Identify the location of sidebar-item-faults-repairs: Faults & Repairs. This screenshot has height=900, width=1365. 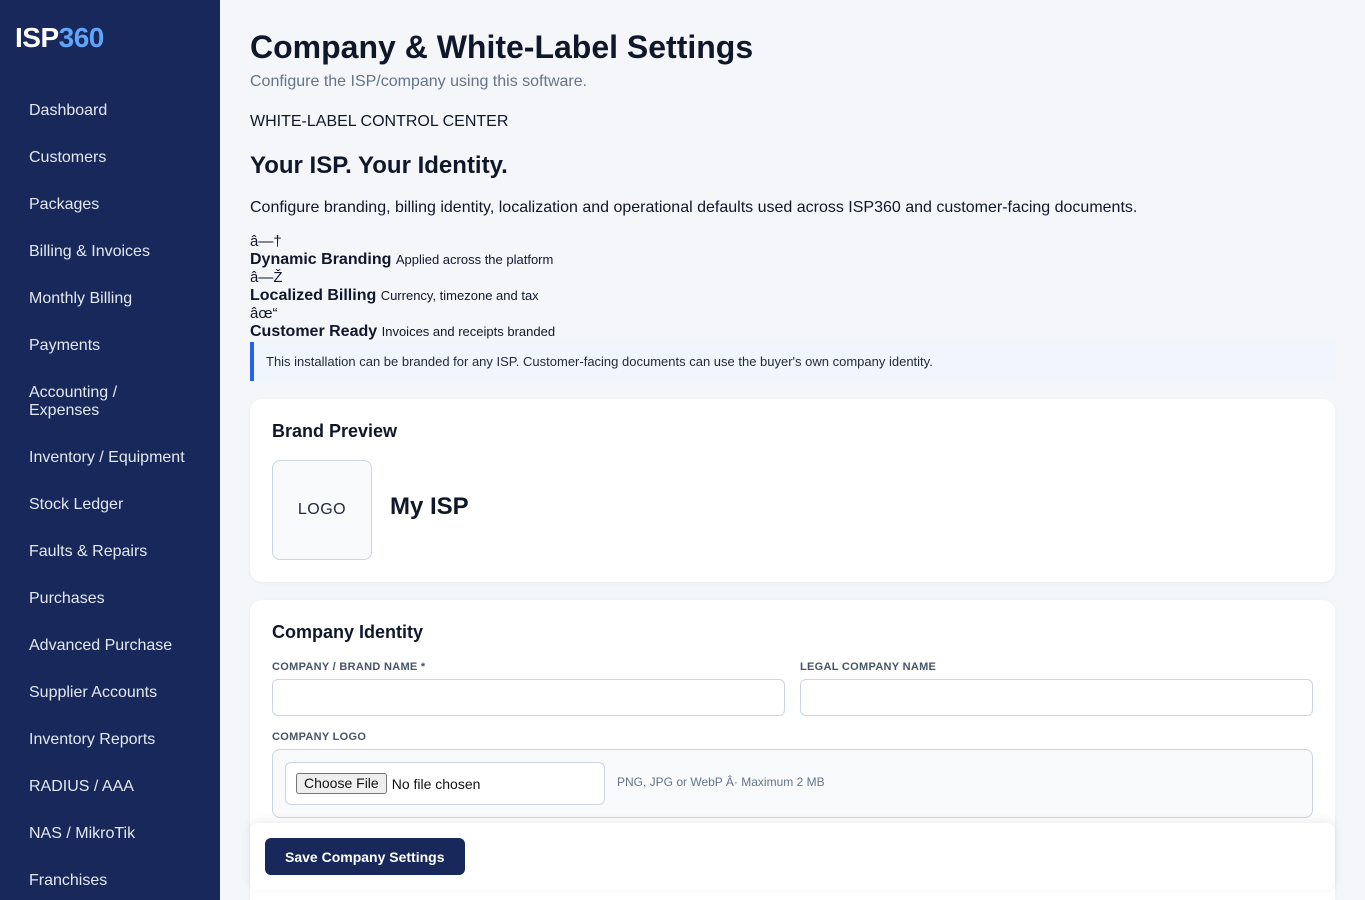
(110, 553).